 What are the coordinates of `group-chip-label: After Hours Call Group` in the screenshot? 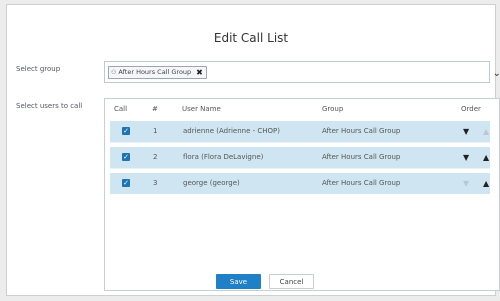 It's located at (155, 72).